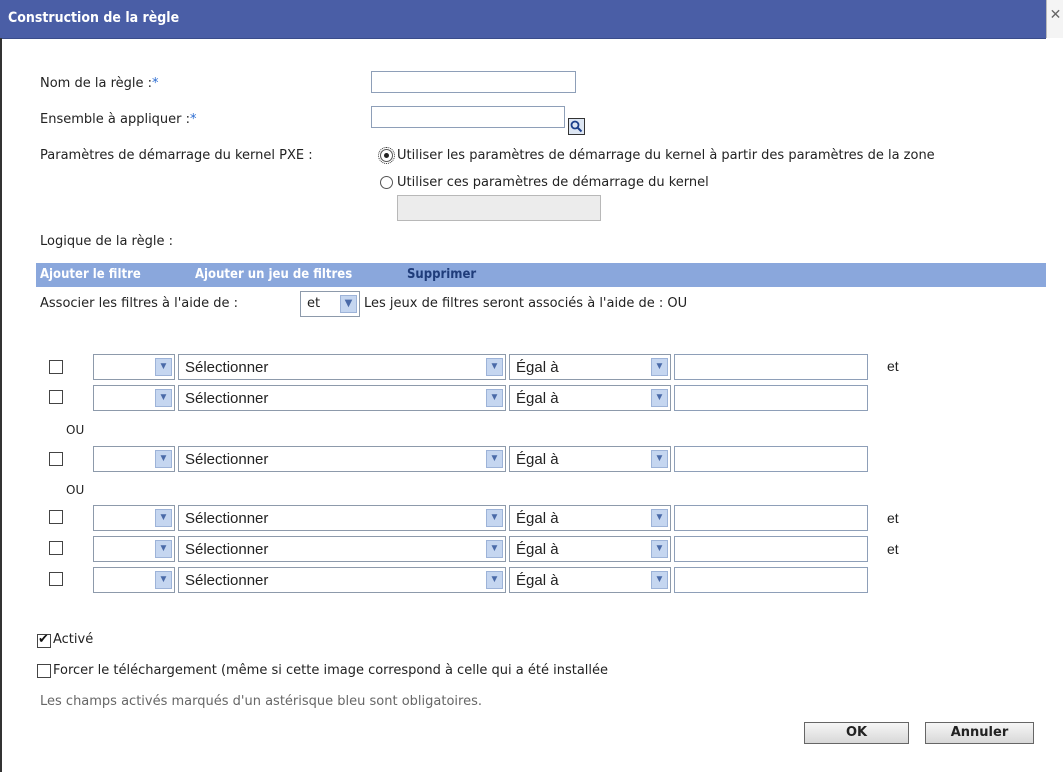 This screenshot has height=772, width=1063. What do you see at coordinates (576, 126) in the screenshot?
I see `search-icon` at bounding box center [576, 126].